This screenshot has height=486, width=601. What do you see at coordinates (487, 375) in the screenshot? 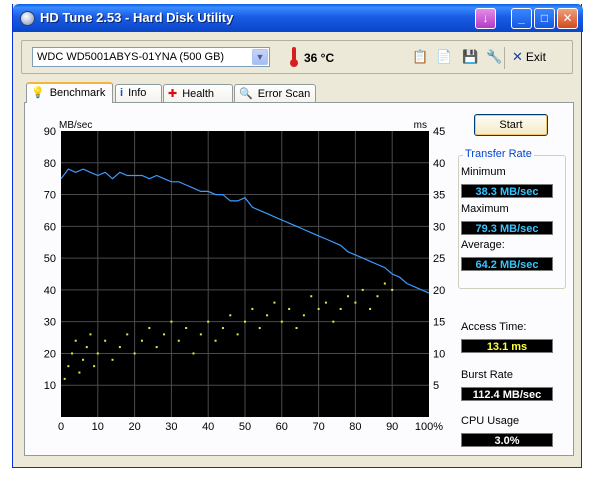
I see `burst-rate-label: Burst Rate` at bounding box center [487, 375].